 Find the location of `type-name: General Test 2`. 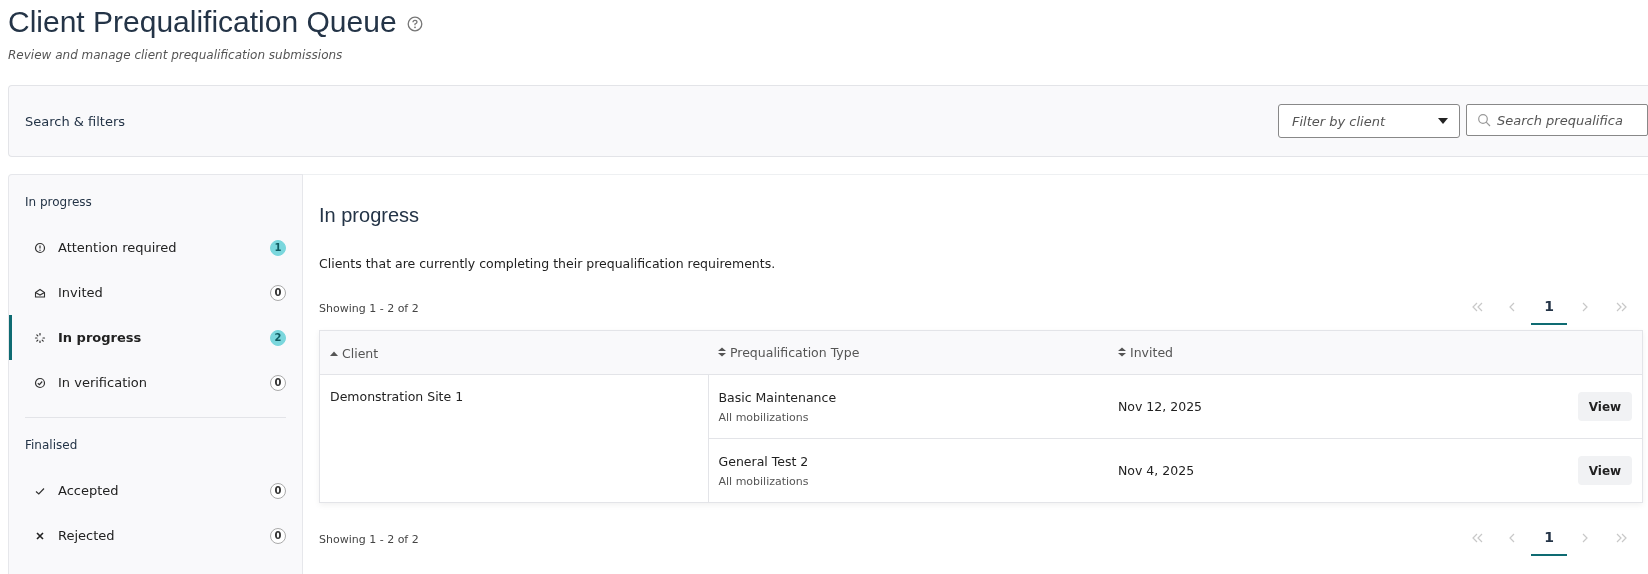

type-name: General Test 2 is located at coordinates (764, 461).